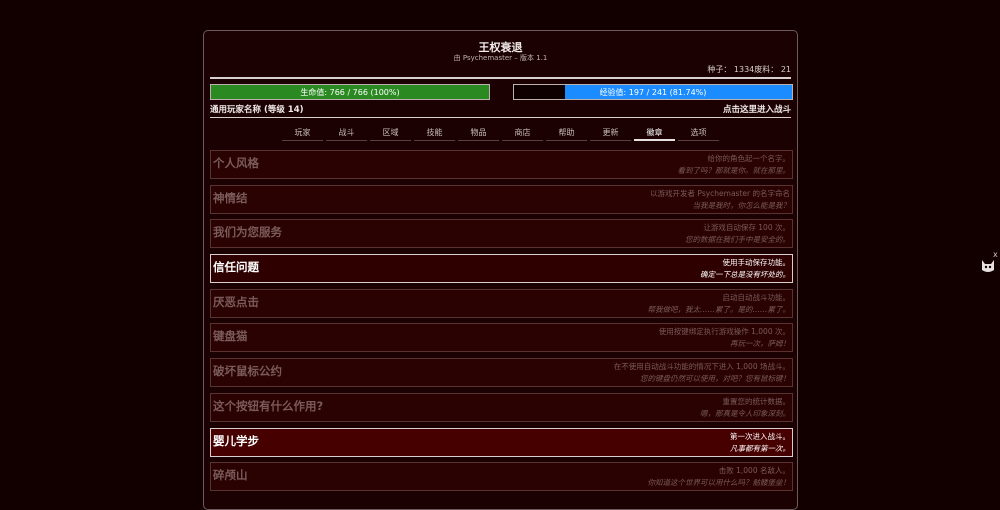 The image size is (1000, 510). Describe the element at coordinates (715, 379) in the screenshot. I see `badge-flavor-text: 您的键盘仍然可以使用，对吧？您有鼠标键！` at that location.